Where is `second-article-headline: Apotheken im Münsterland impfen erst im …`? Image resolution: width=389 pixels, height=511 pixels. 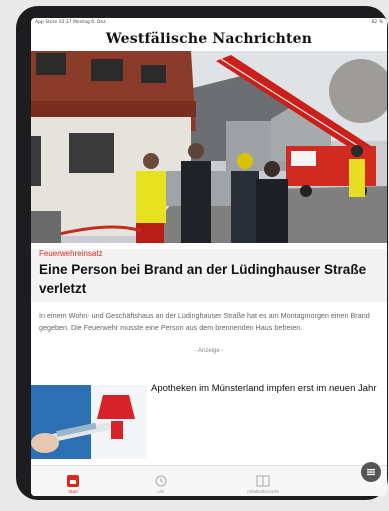 second-article-headline: Apotheken im Münsterland impfen erst im … is located at coordinates (266, 389).